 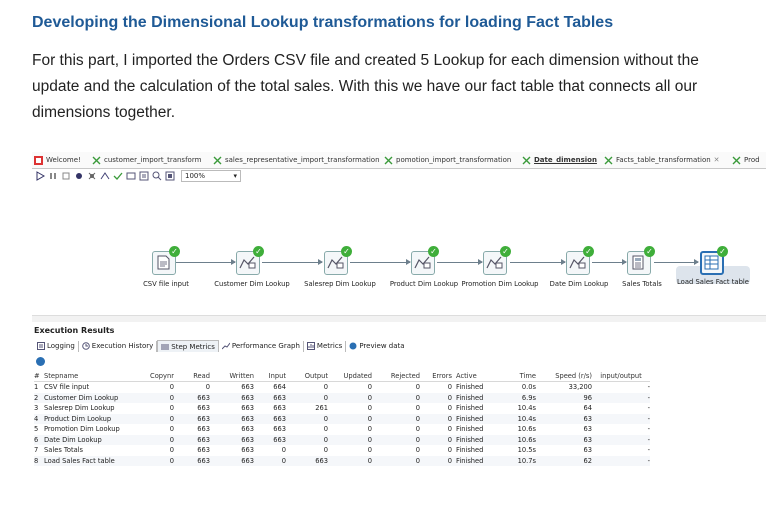 What do you see at coordinates (648, 450) in the screenshot?
I see `cell: -` at bounding box center [648, 450].